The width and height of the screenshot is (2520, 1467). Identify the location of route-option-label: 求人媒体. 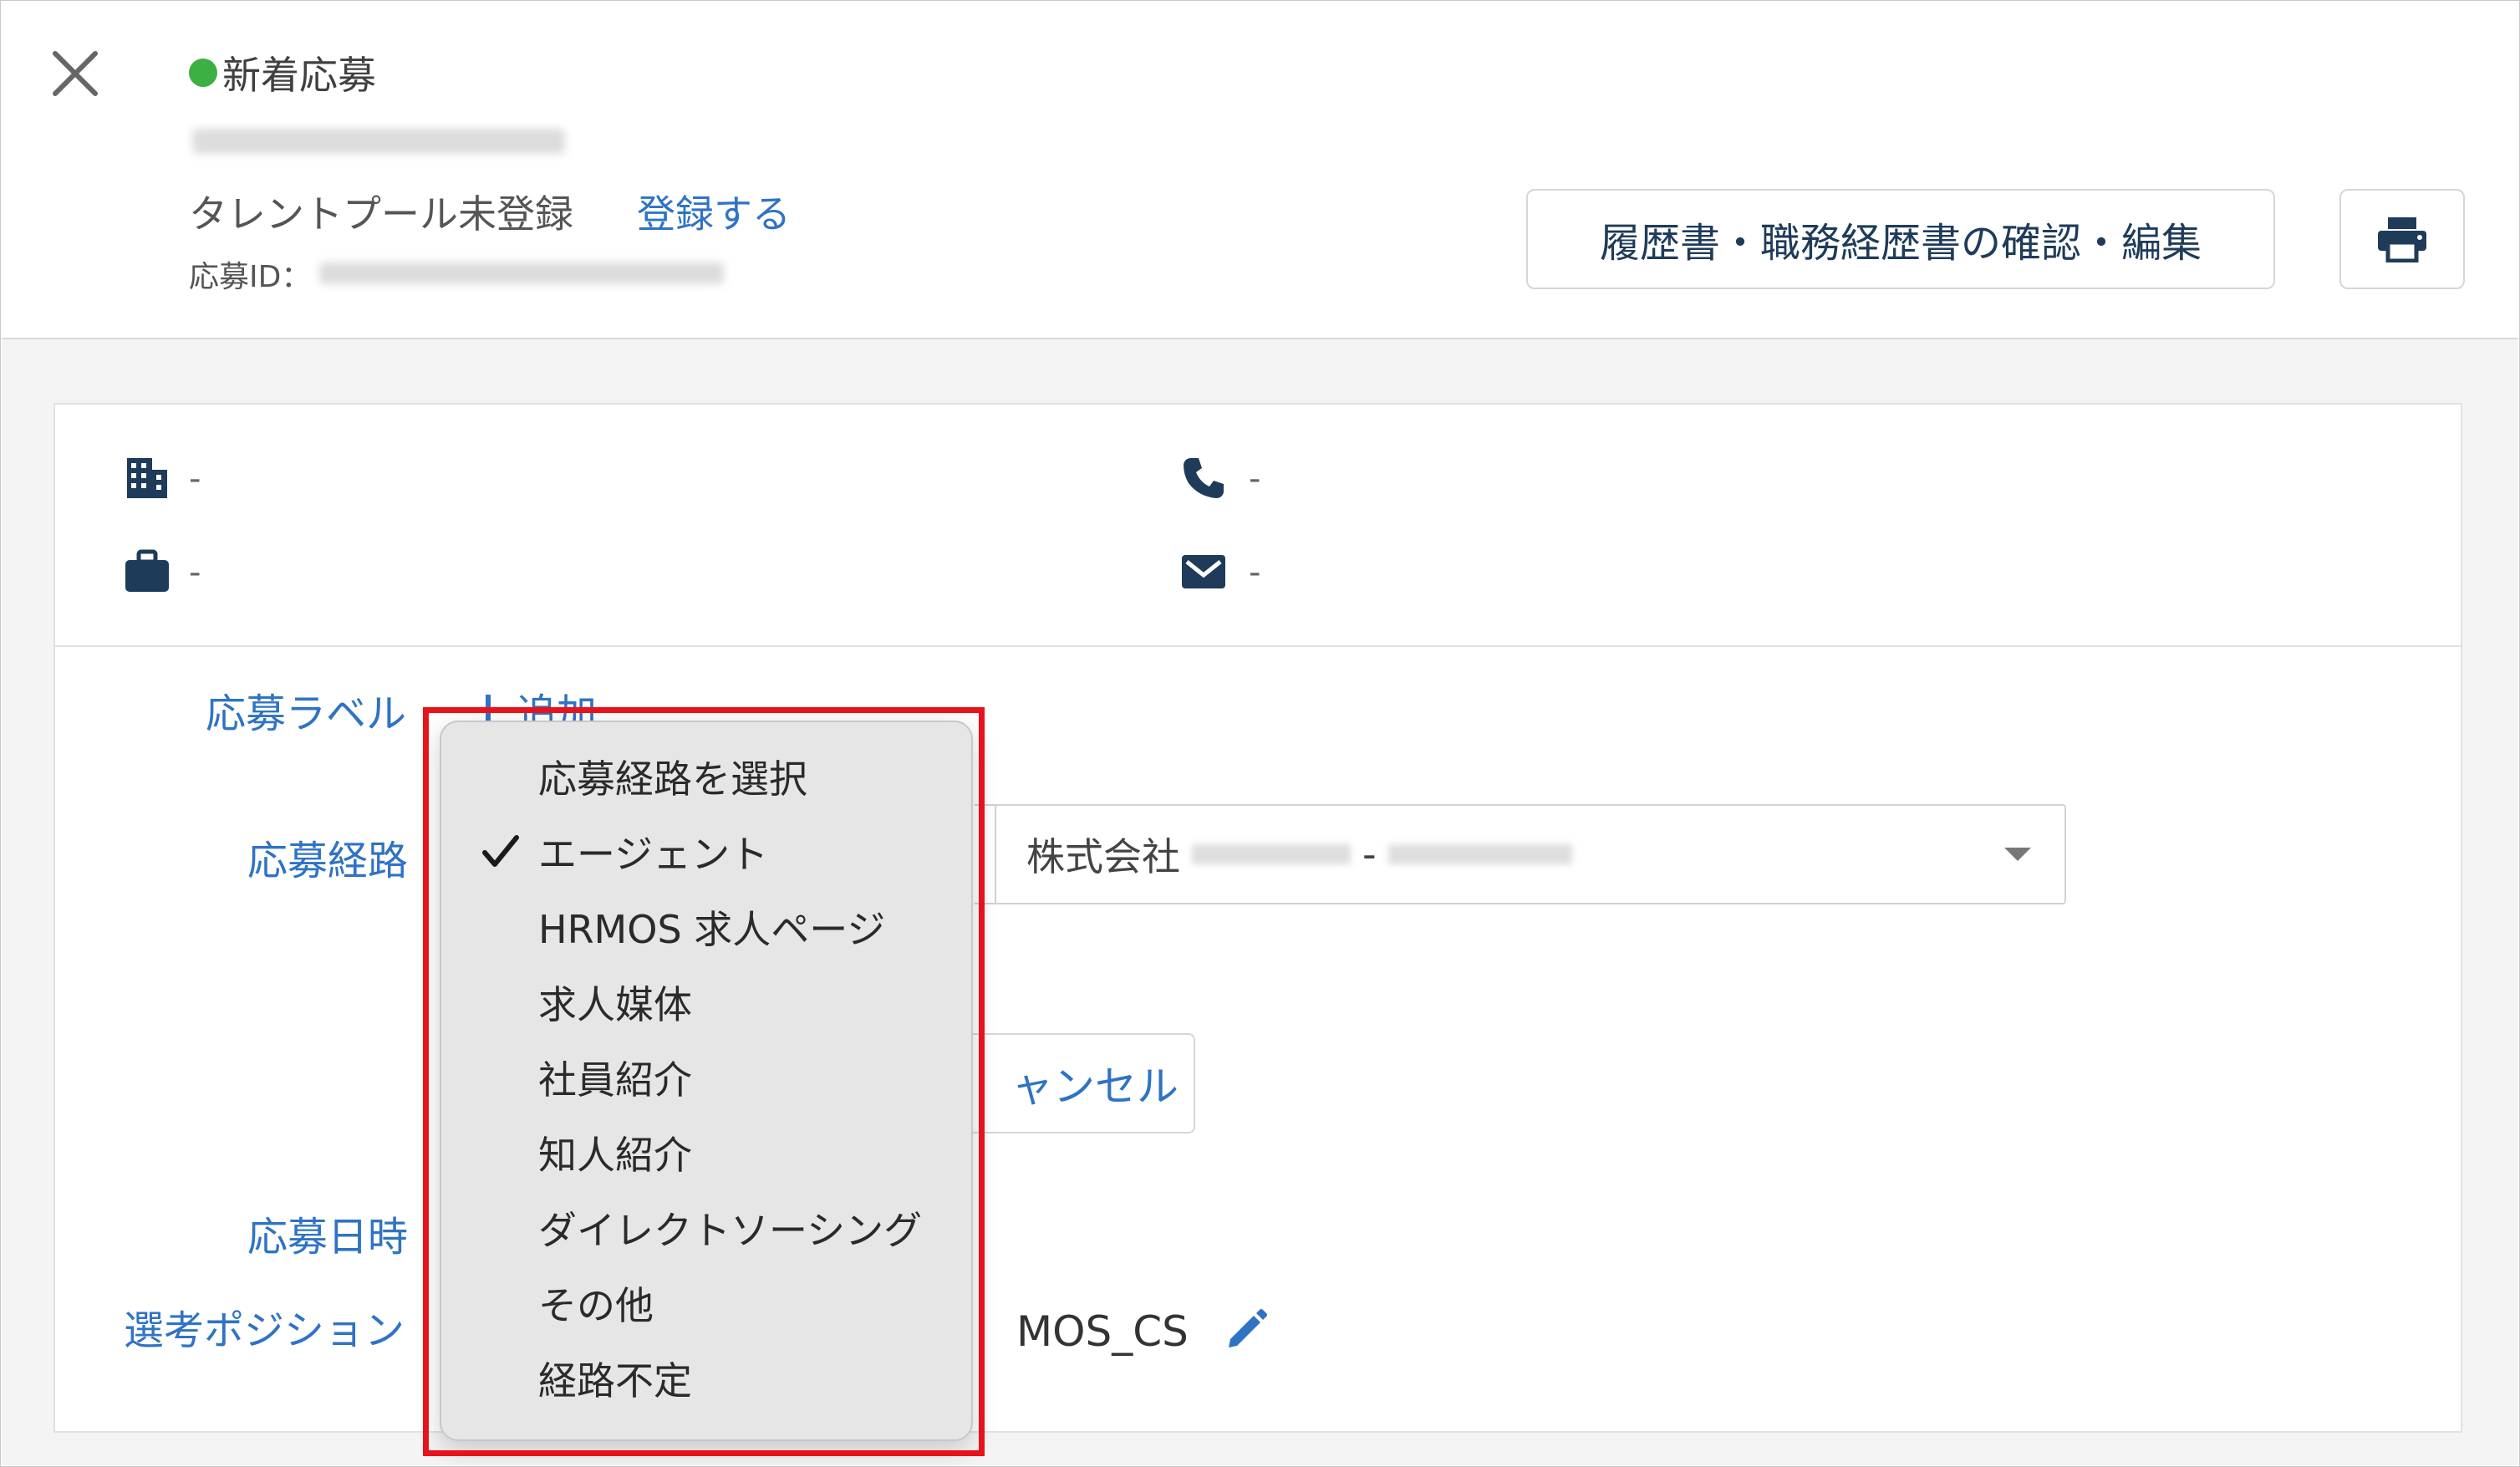
(615, 1004).